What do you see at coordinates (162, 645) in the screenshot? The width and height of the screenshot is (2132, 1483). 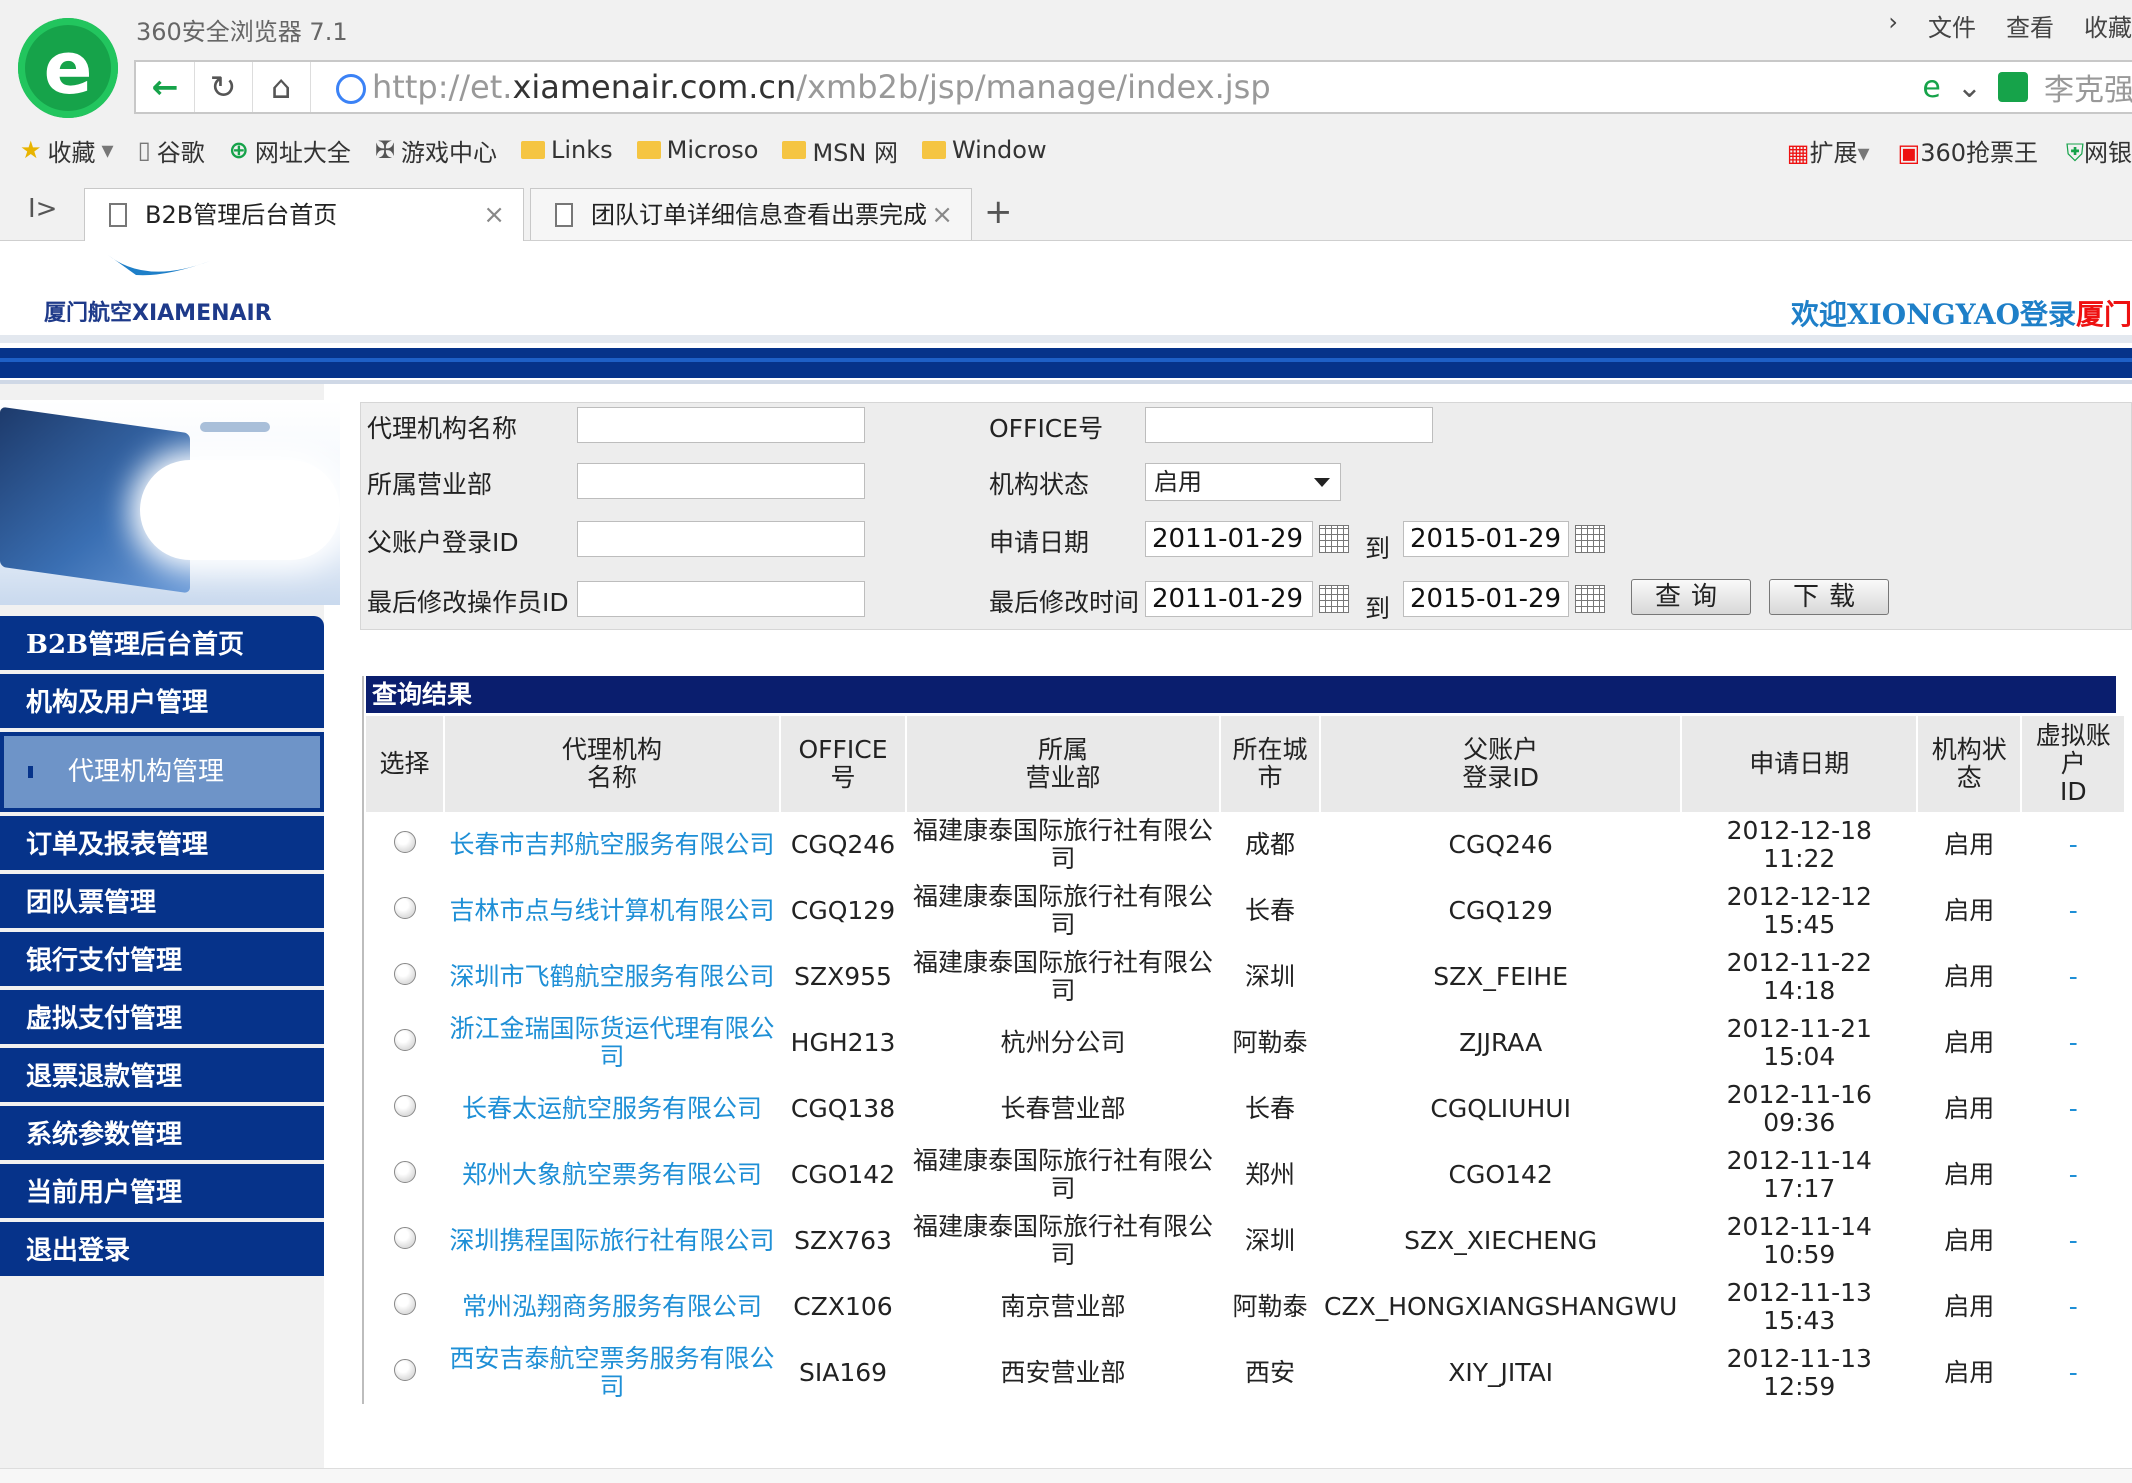 I see `sidebar-item-home: B2B管理后台首页` at bounding box center [162, 645].